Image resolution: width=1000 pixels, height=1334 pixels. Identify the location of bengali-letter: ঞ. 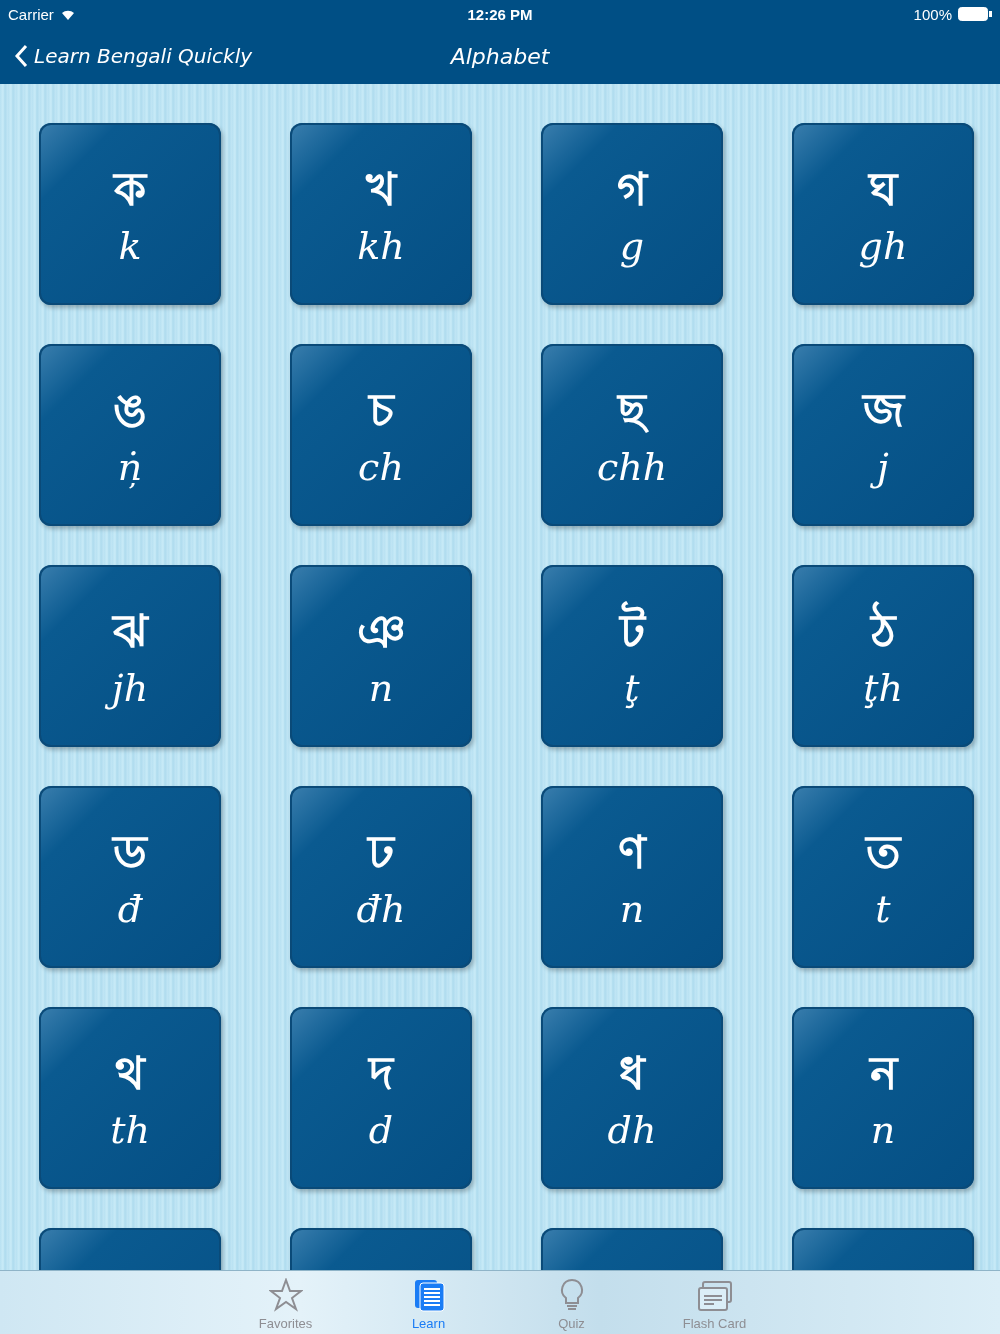
(381, 632).